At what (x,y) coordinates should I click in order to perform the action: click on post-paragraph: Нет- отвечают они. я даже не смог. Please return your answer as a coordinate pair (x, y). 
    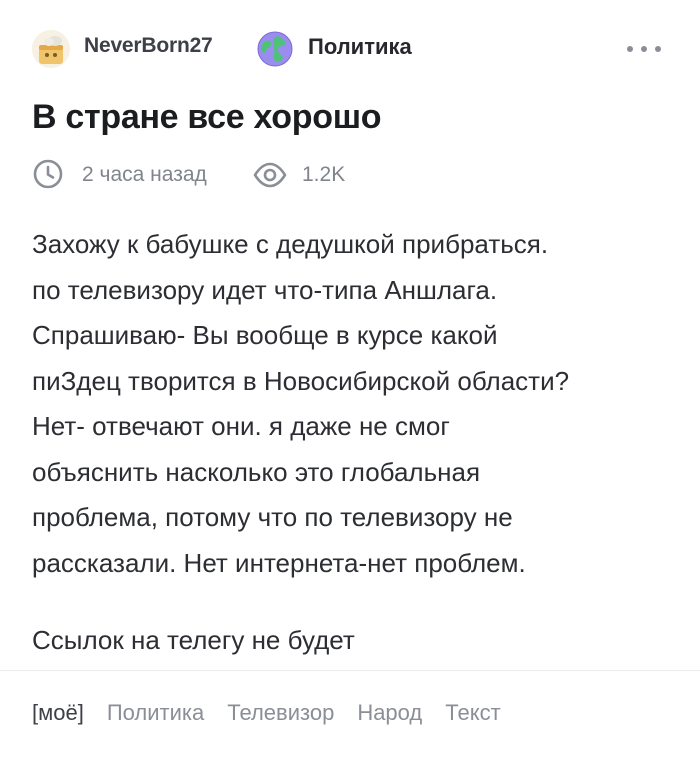
    Looking at the image, I should click on (241, 426).